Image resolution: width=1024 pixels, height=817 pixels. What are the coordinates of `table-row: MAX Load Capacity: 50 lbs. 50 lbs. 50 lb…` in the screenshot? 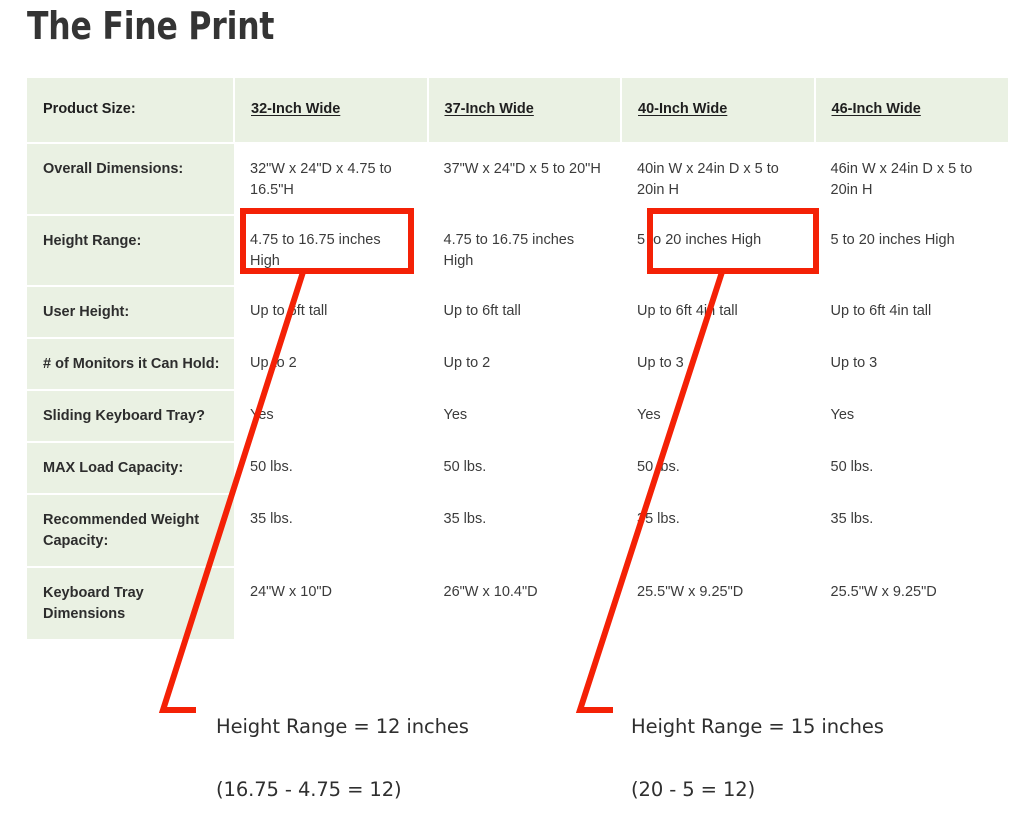 It's located at (517, 469).